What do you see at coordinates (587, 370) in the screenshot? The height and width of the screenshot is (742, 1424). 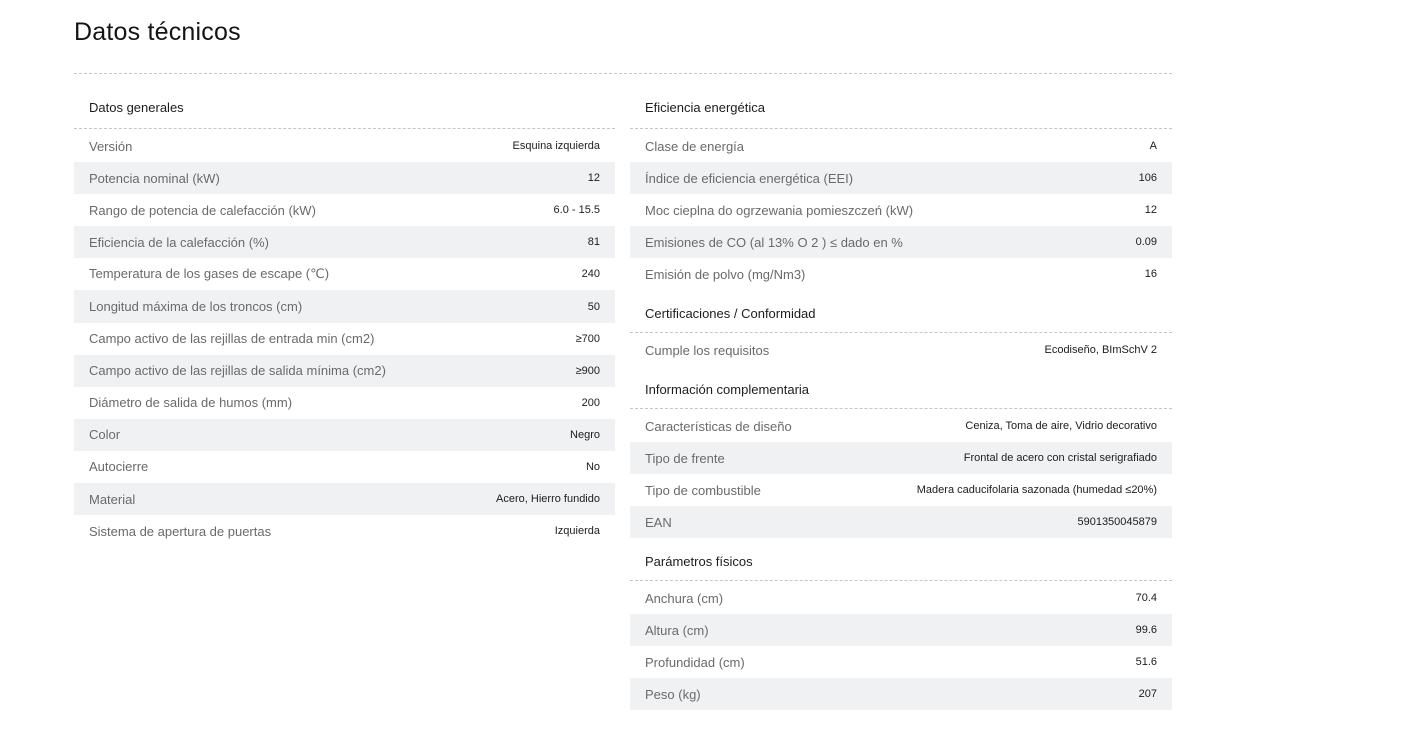 I see `spec-value: ≥900` at bounding box center [587, 370].